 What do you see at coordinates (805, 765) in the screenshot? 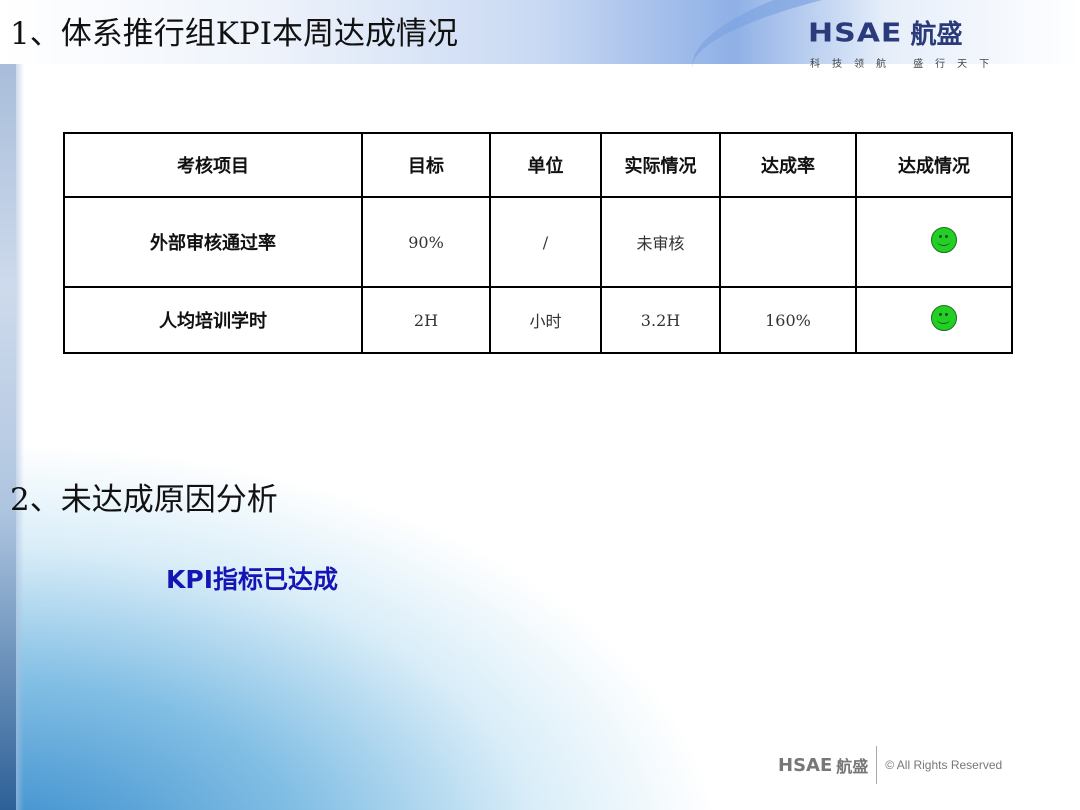
I see `footer-logo-brand: HSAE` at bounding box center [805, 765].